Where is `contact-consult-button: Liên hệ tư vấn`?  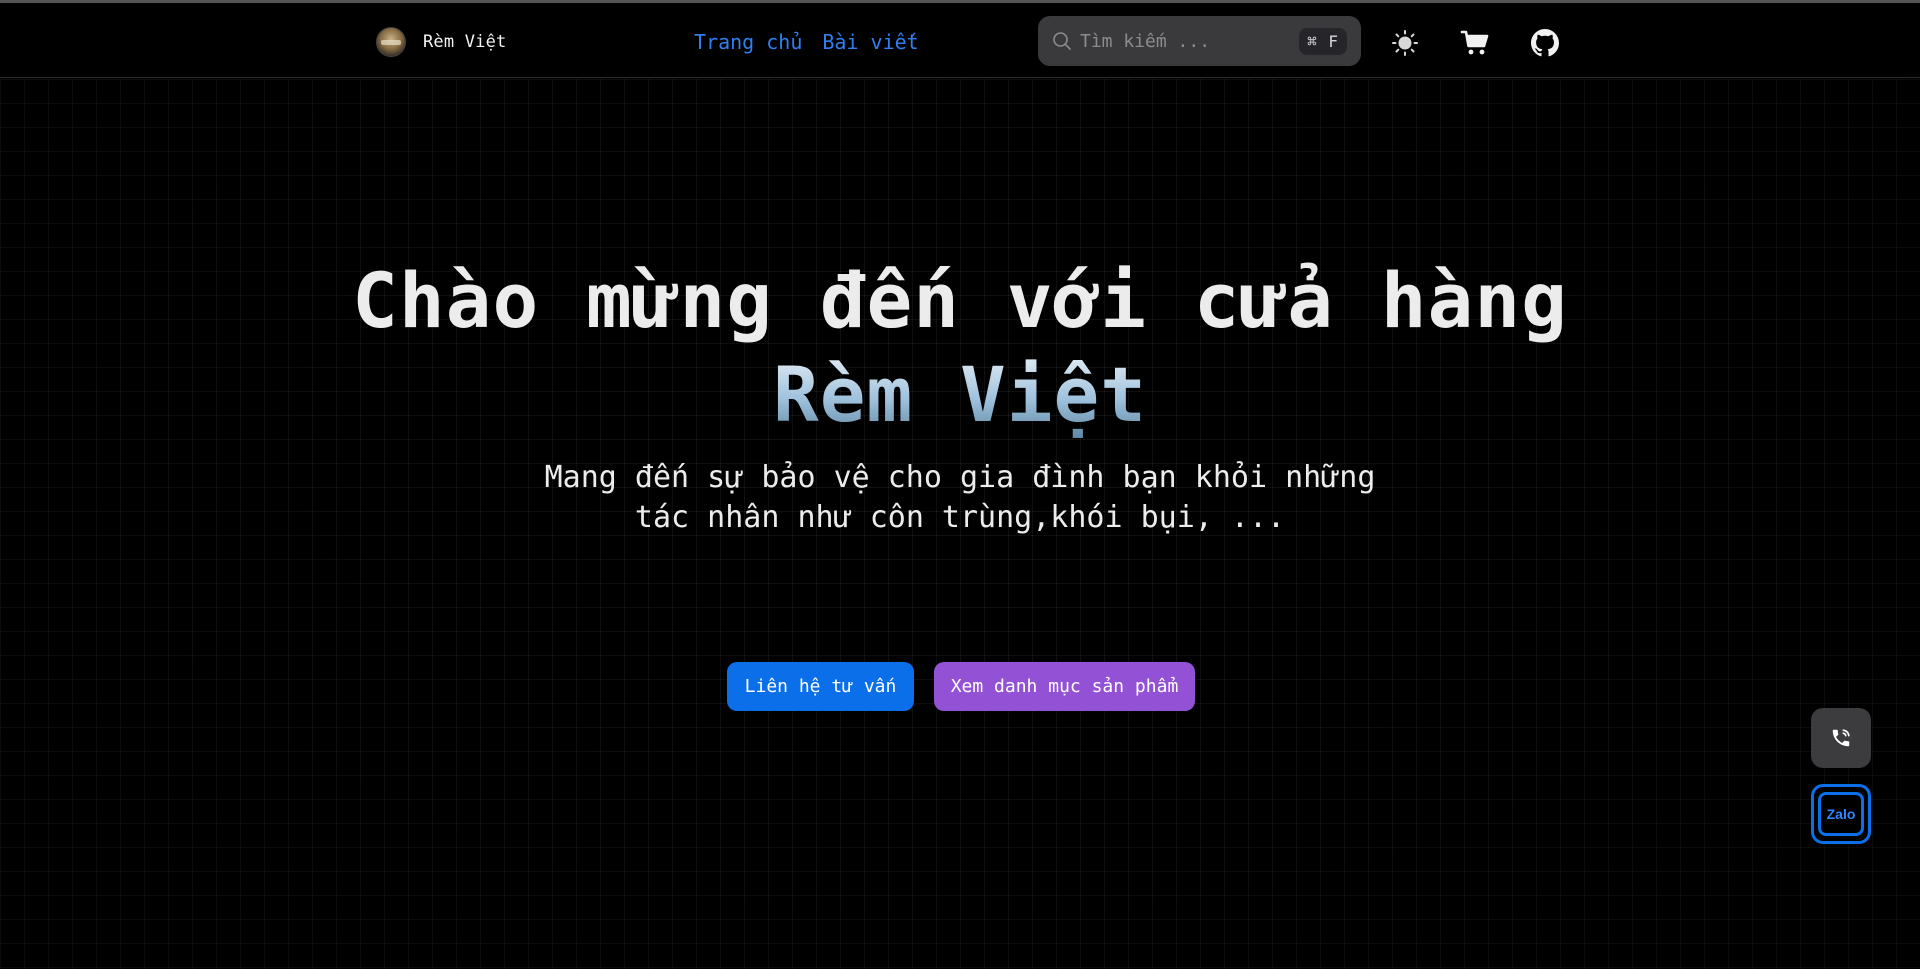 contact-consult-button: Liên hệ tư vấn is located at coordinates (820, 686).